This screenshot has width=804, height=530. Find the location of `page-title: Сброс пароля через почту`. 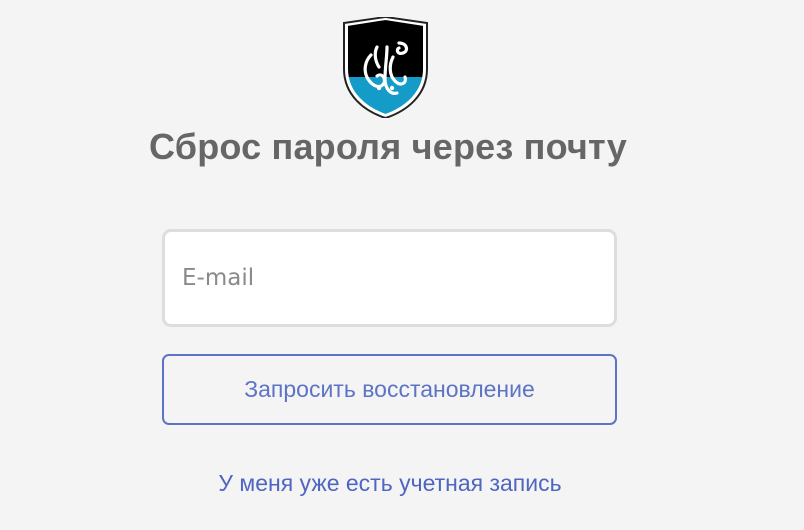

page-title: Сброс пароля через почту is located at coordinates (388, 146).